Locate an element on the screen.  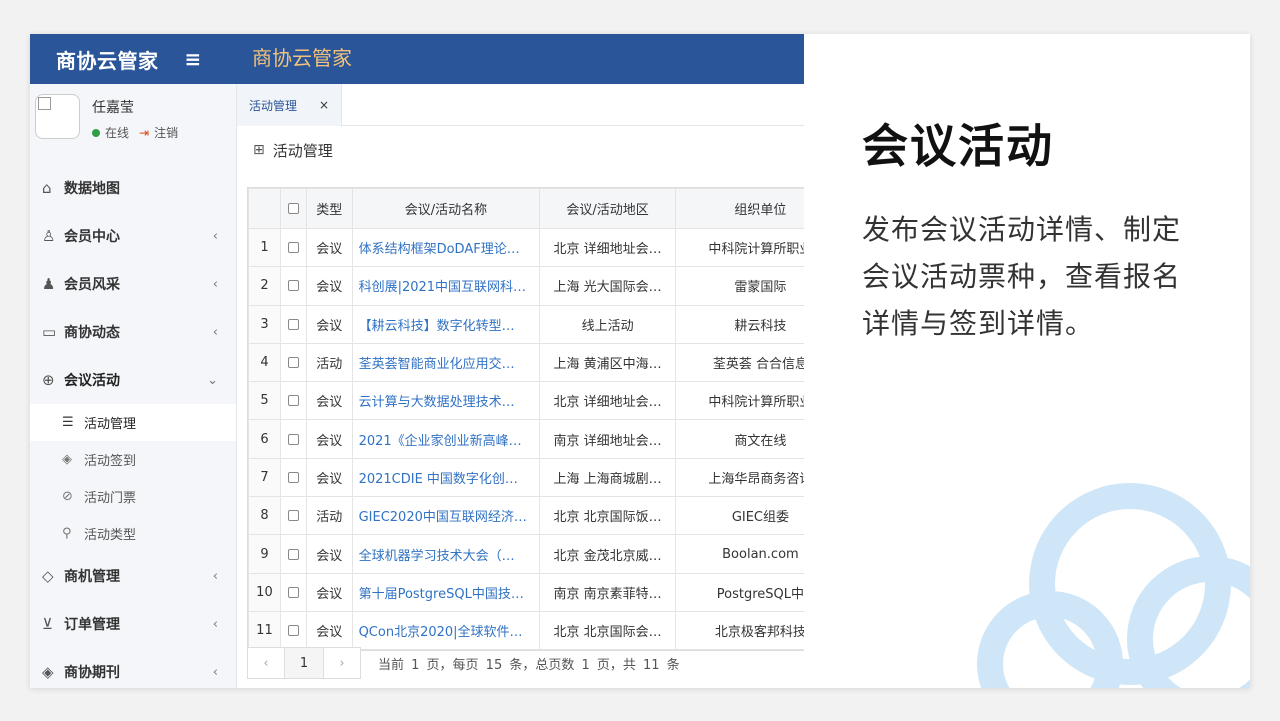
user-panel: 任嘉莹 在线 ⇥ 注销 is located at coordinates (133, 124).